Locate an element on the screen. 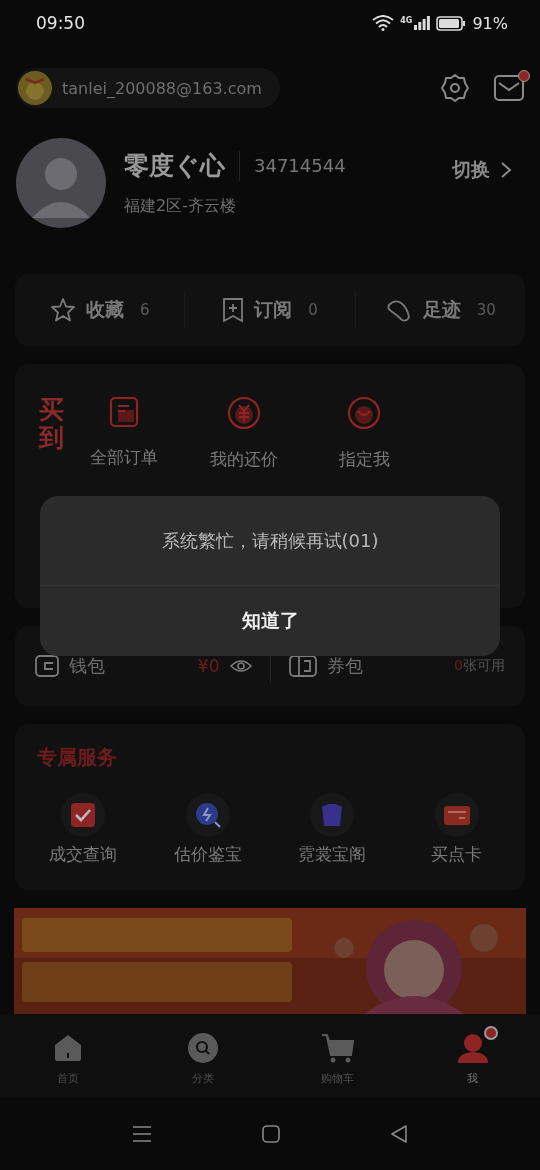  wifi-icon is located at coordinates (383, 23).